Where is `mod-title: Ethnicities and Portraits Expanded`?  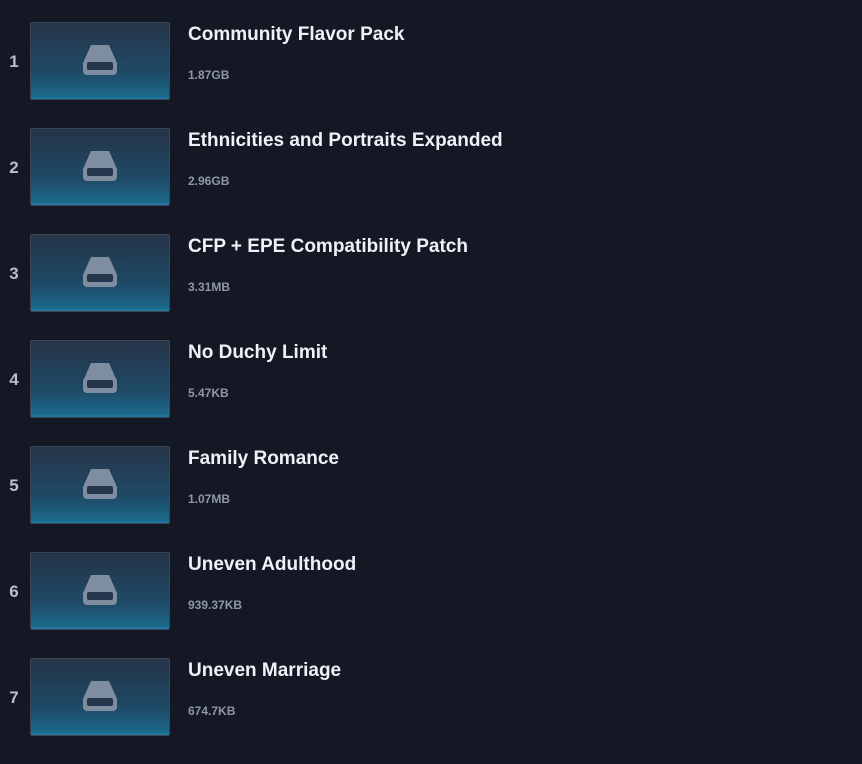
mod-title: Ethnicities and Portraits Expanded is located at coordinates (345, 141).